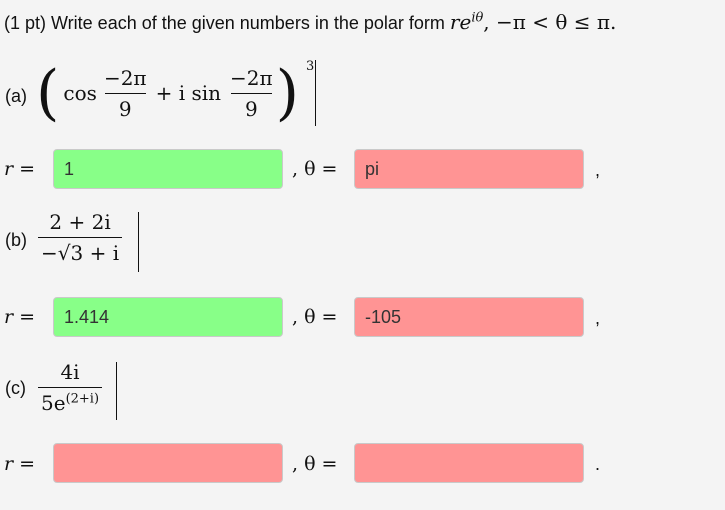  Describe the element at coordinates (138, 242) in the screenshot. I see `cursor-line-b` at that location.